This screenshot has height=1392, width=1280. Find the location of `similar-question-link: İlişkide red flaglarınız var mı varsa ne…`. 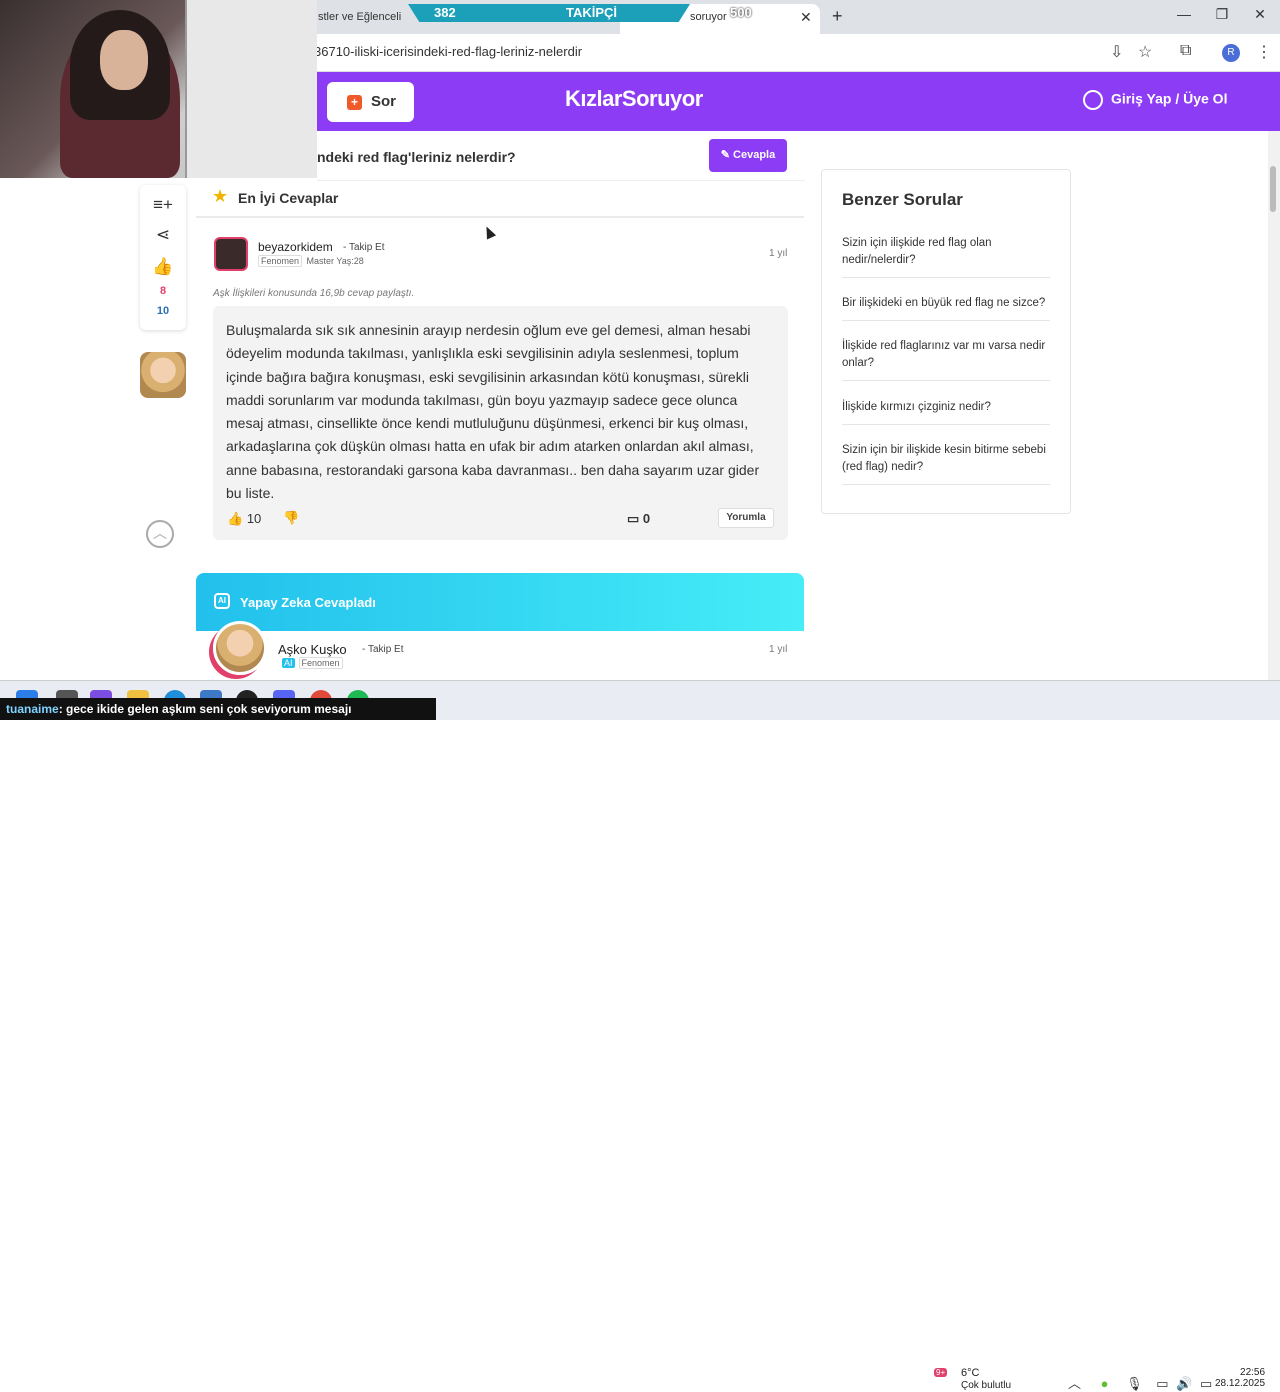

similar-question-link: İlişkide red flaglarınız var mı varsa ne… is located at coordinates (946, 359).